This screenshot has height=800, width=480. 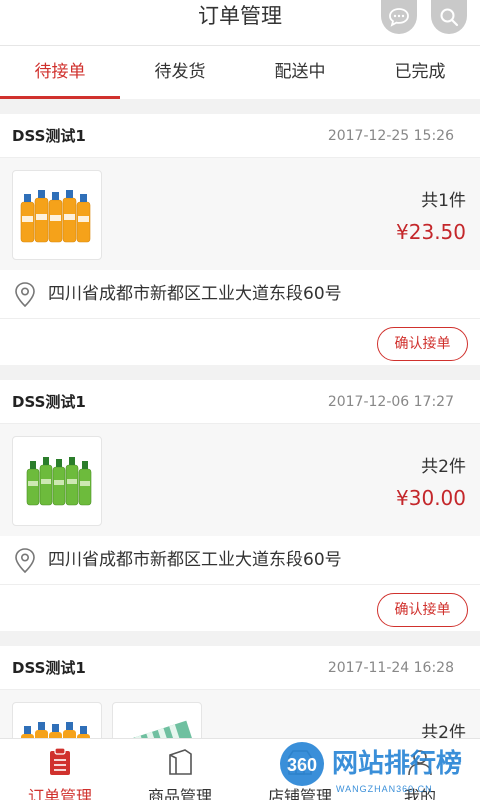 I want to click on watermark-text: 网站排行榜, so click(x=397, y=763).